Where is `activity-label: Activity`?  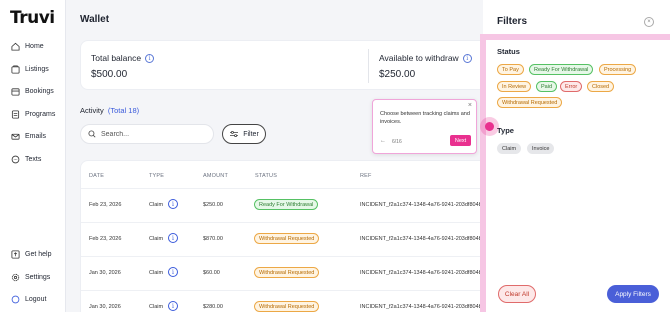
activity-label: Activity is located at coordinates (92, 110).